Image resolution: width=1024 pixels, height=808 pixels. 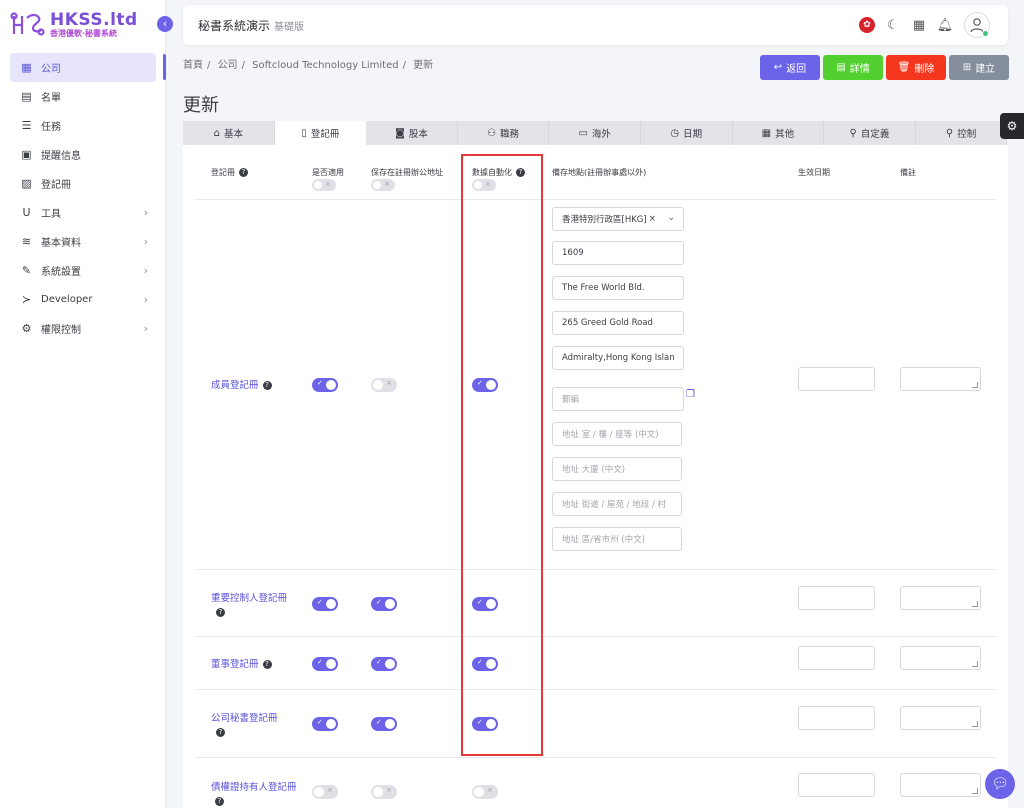 What do you see at coordinates (1000, 784) in the screenshot?
I see `chat-bubble-icon: 💬︎` at bounding box center [1000, 784].